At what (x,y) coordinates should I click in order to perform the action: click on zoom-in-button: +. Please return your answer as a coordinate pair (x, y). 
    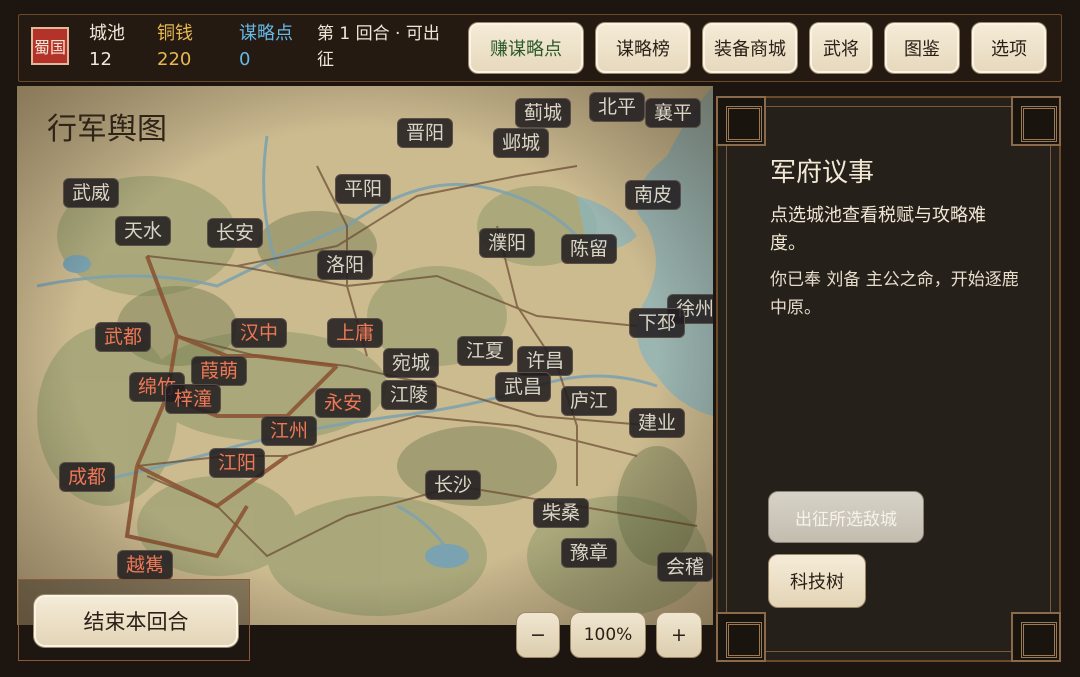
    Looking at the image, I should click on (679, 635).